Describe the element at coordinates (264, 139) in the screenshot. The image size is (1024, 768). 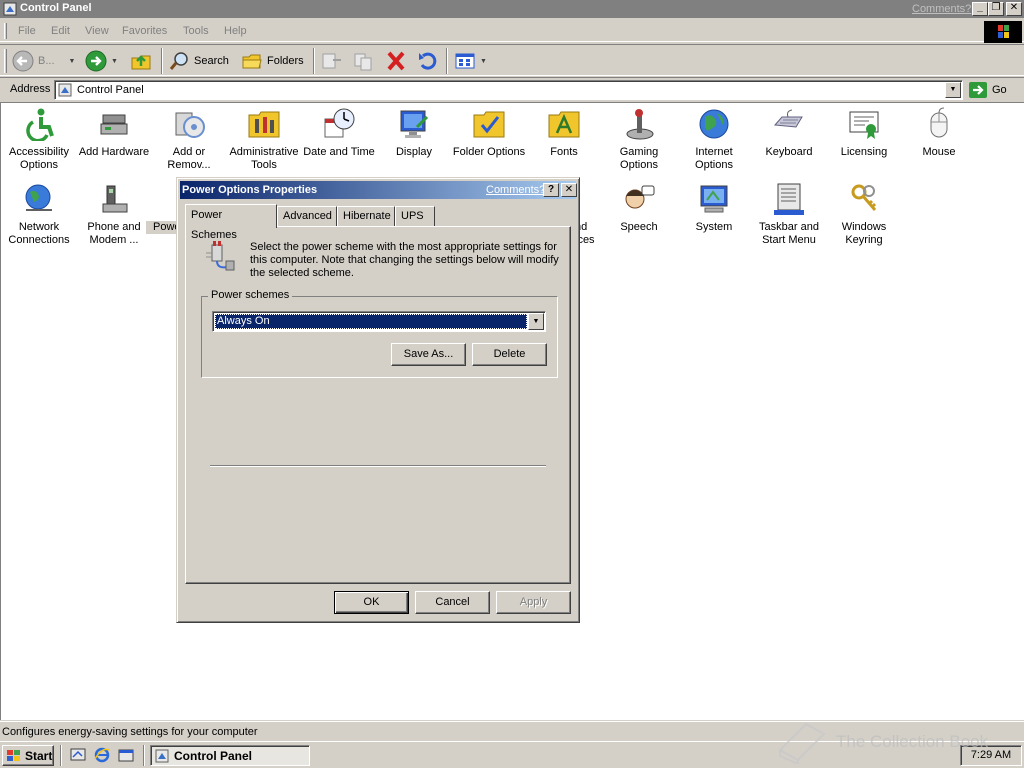
I see `cp-item-administrative-tools: Administrative Tools` at that location.